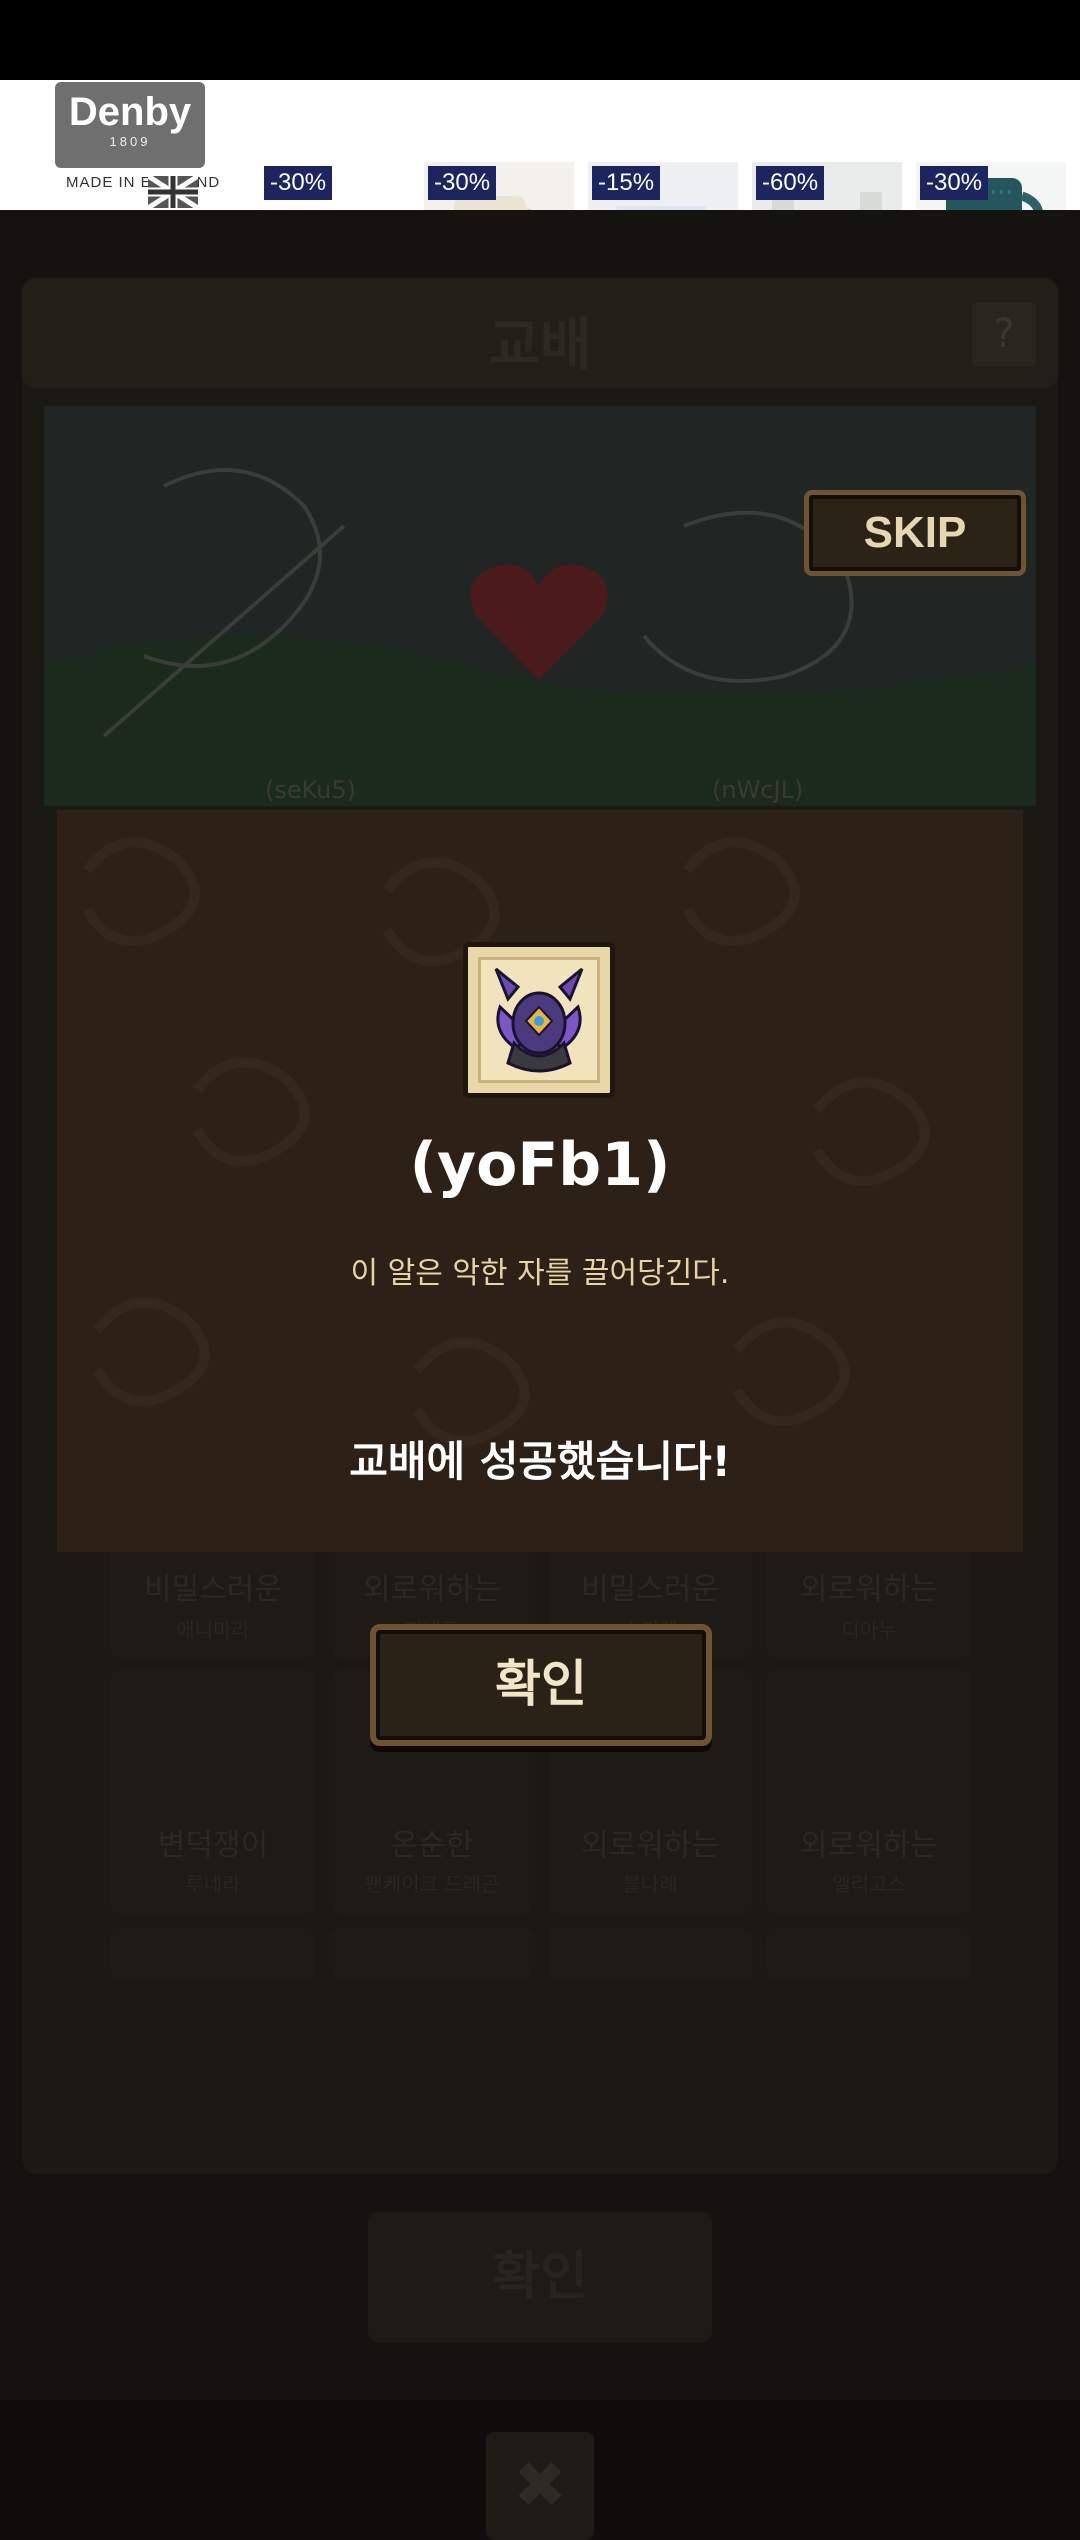 The width and height of the screenshot is (1080, 2540). Describe the element at coordinates (540, 1165) in the screenshot. I see `item-name: (yoFb1)` at that location.